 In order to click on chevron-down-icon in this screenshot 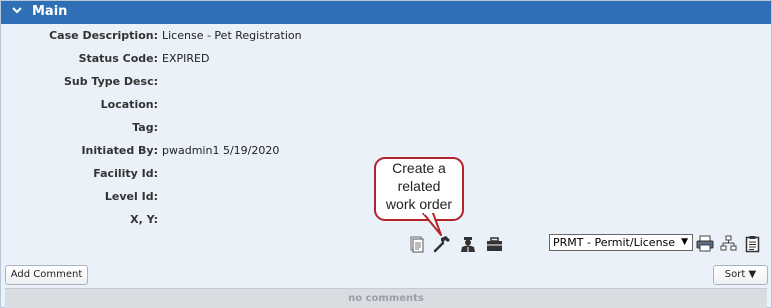, I will do `click(17, 11)`.